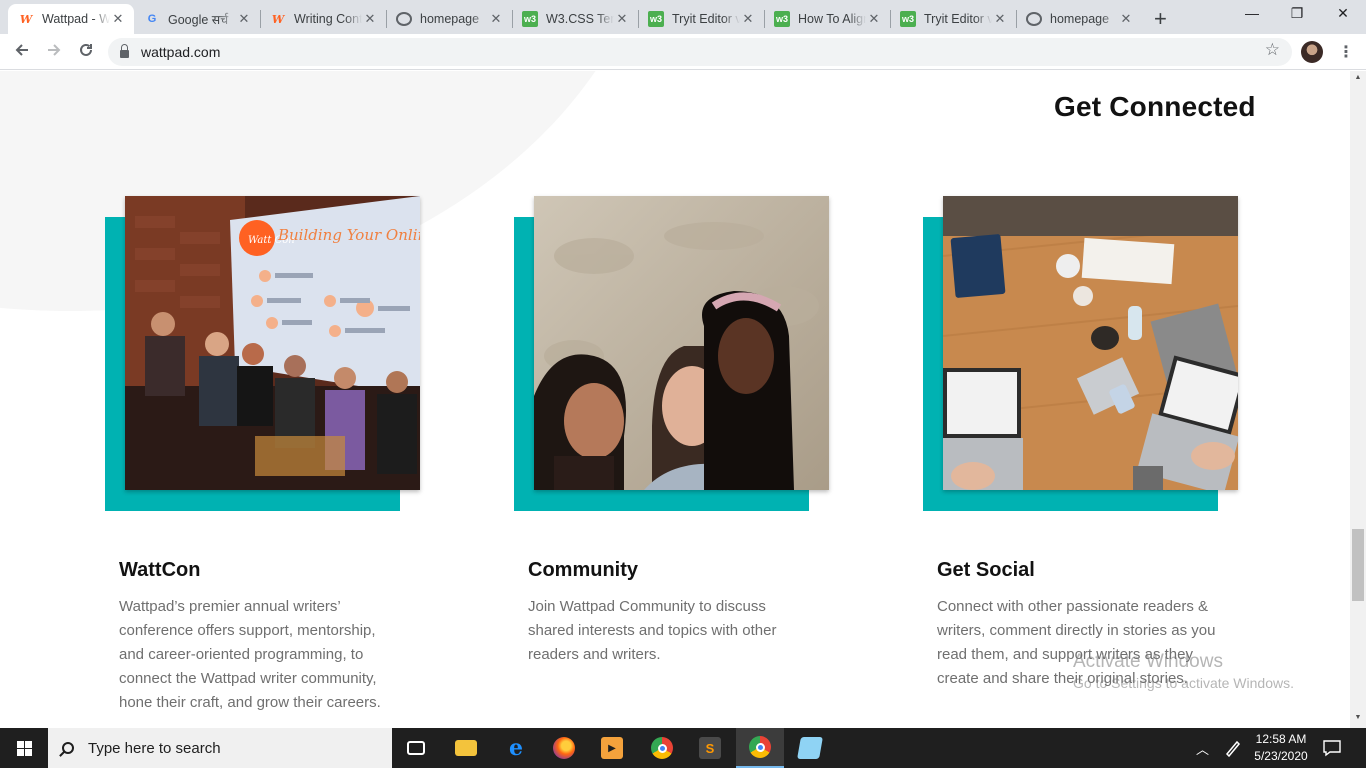 The width and height of the screenshot is (1366, 768). I want to click on friends-photo, so click(681, 343).